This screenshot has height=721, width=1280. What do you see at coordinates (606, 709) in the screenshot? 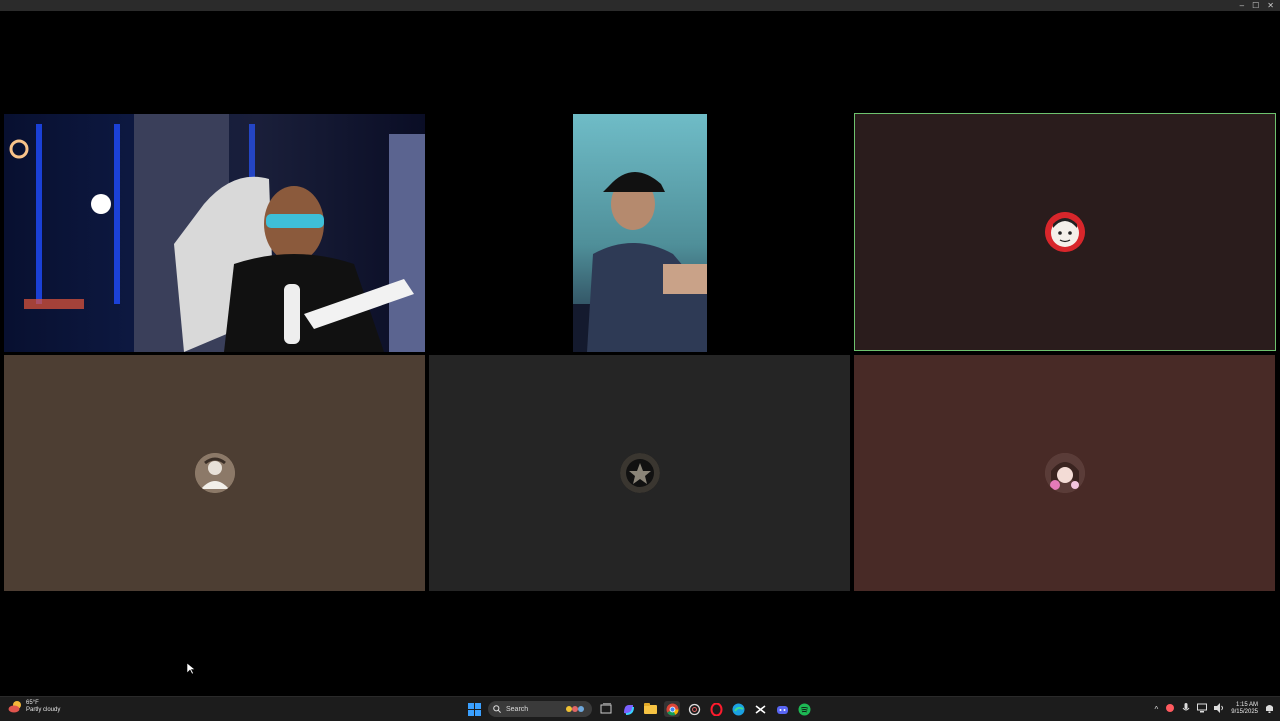
I see `task-view-icon` at bounding box center [606, 709].